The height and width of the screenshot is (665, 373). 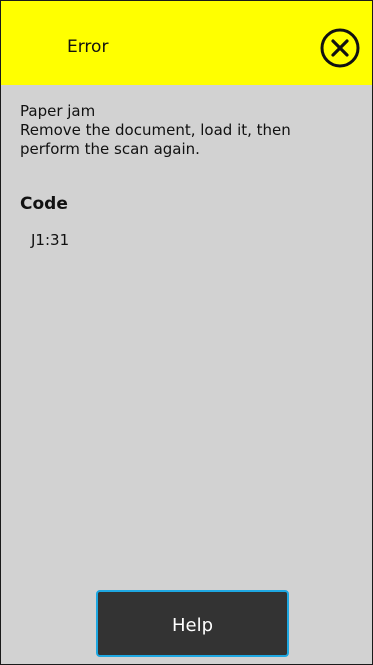 I want to click on help-button-label: Help, so click(x=192, y=625).